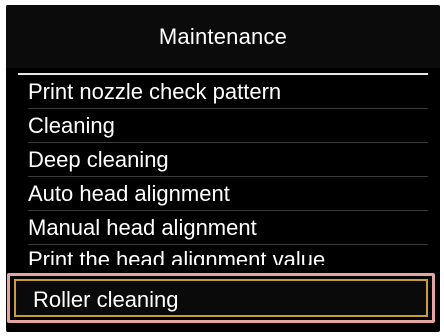 This screenshot has height=336, width=444. I want to click on menu-item-label-selected: Roller cleaning, so click(106, 299).